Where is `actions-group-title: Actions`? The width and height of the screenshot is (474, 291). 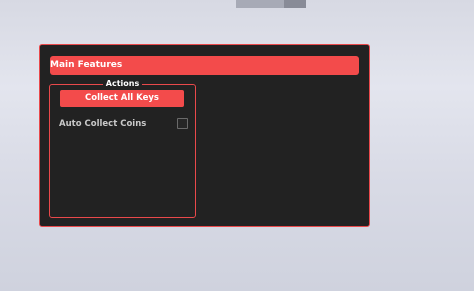
actions-group-title: Actions is located at coordinates (122, 83).